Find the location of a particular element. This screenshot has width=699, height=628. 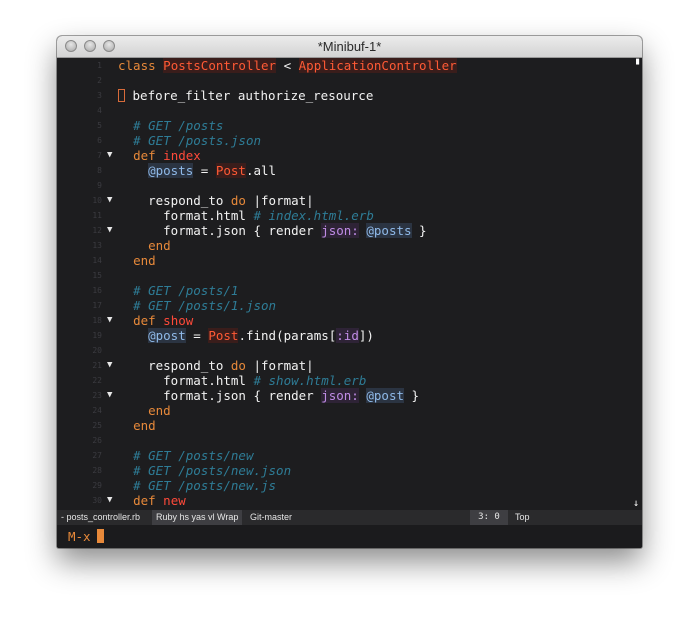

code-line: before_filter authorize_resource is located at coordinates (349, 95).